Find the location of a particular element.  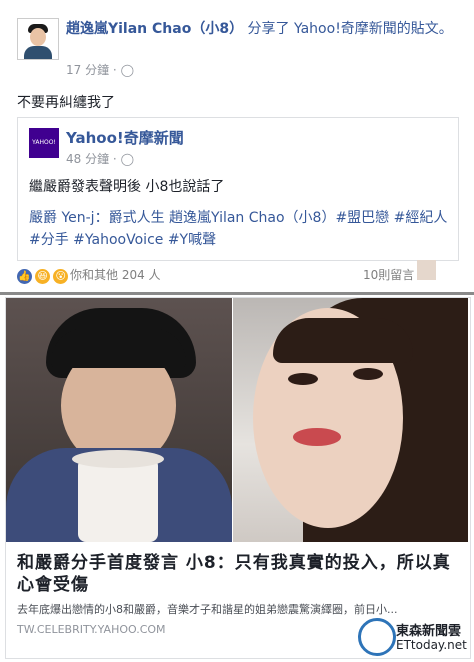

shared-post-time: 48 分鐘 · ◯ is located at coordinates (100, 158).